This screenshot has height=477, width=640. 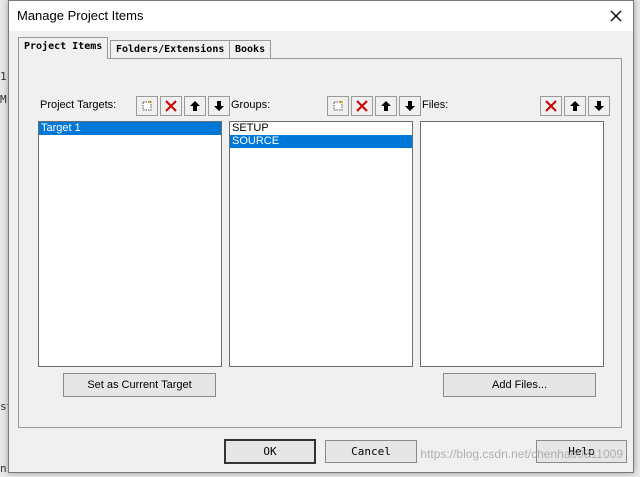 What do you see at coordinates (78, 105) in the screenshot?
I see `project-targets-label: Project Targets:` at bounding box center [78, 105].